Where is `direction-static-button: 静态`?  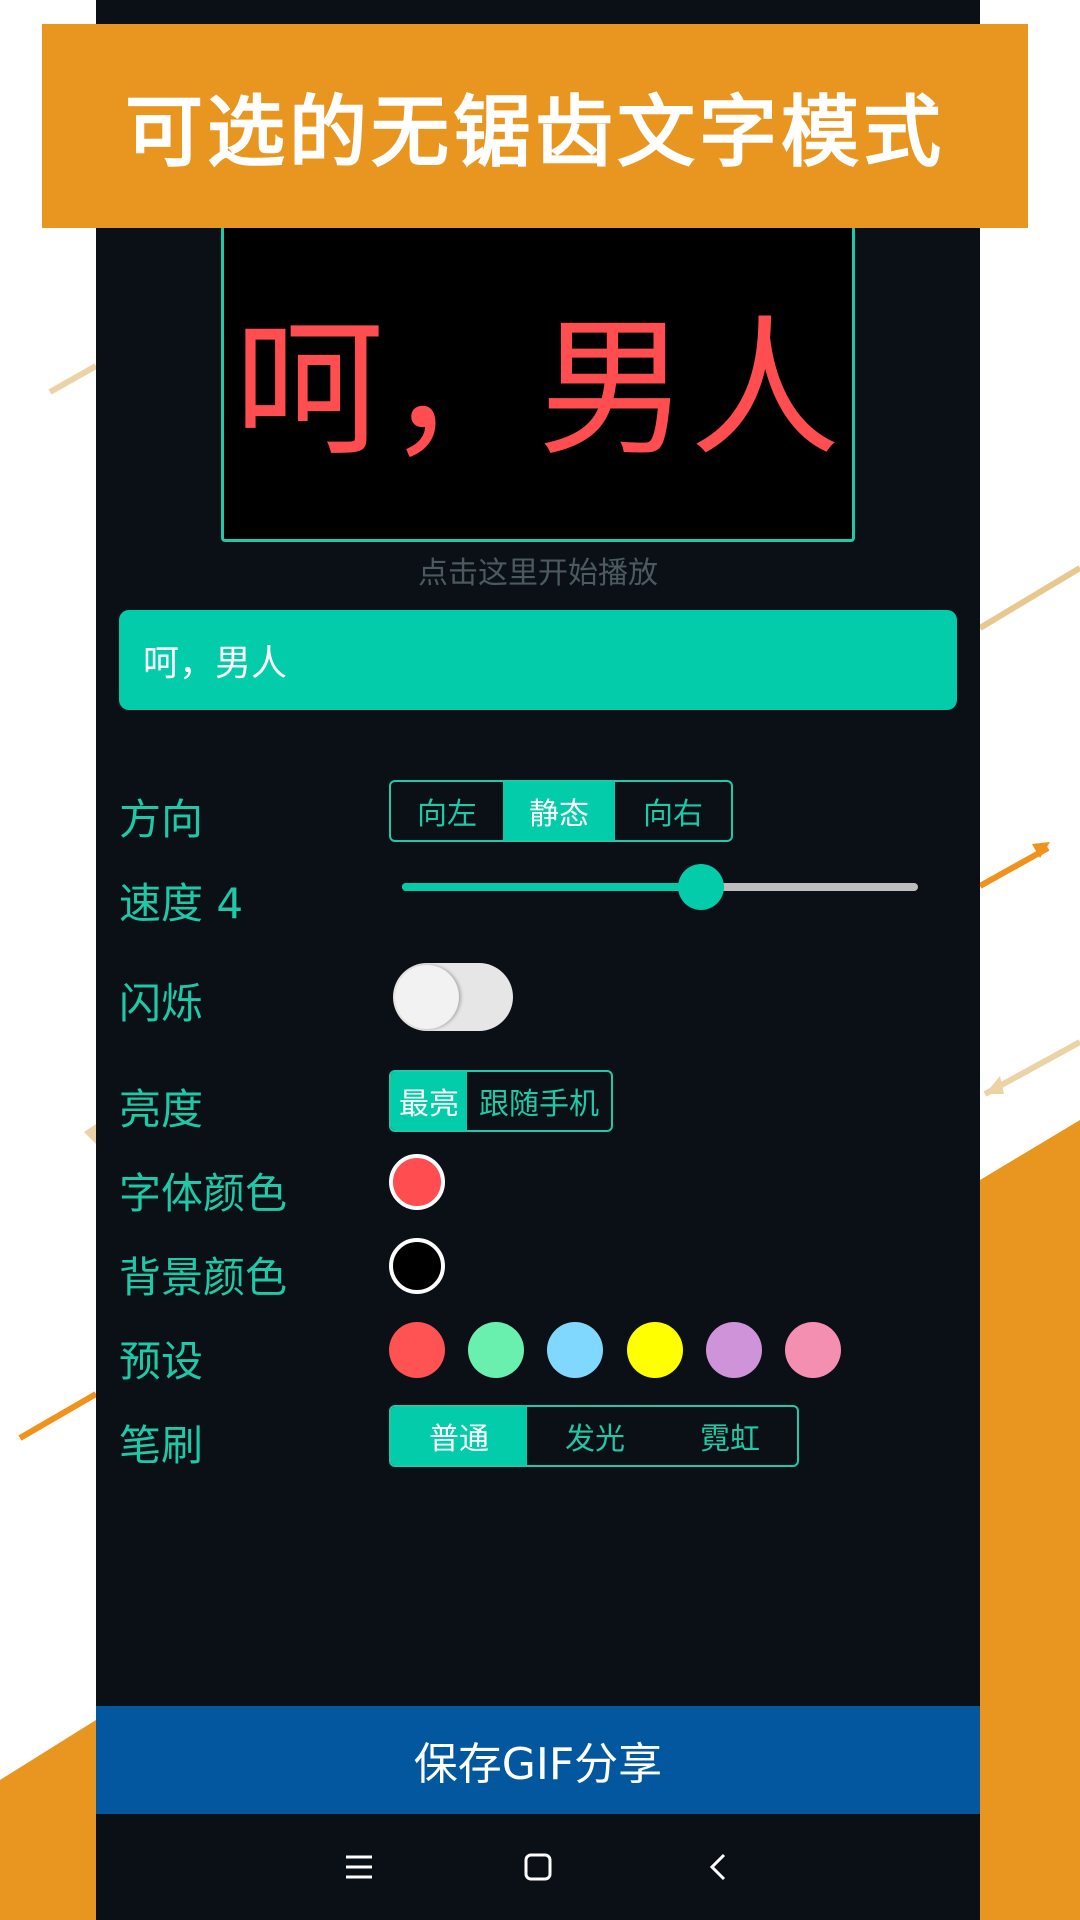
direction-static-button: 静态 is located at coordinates (559, 811).